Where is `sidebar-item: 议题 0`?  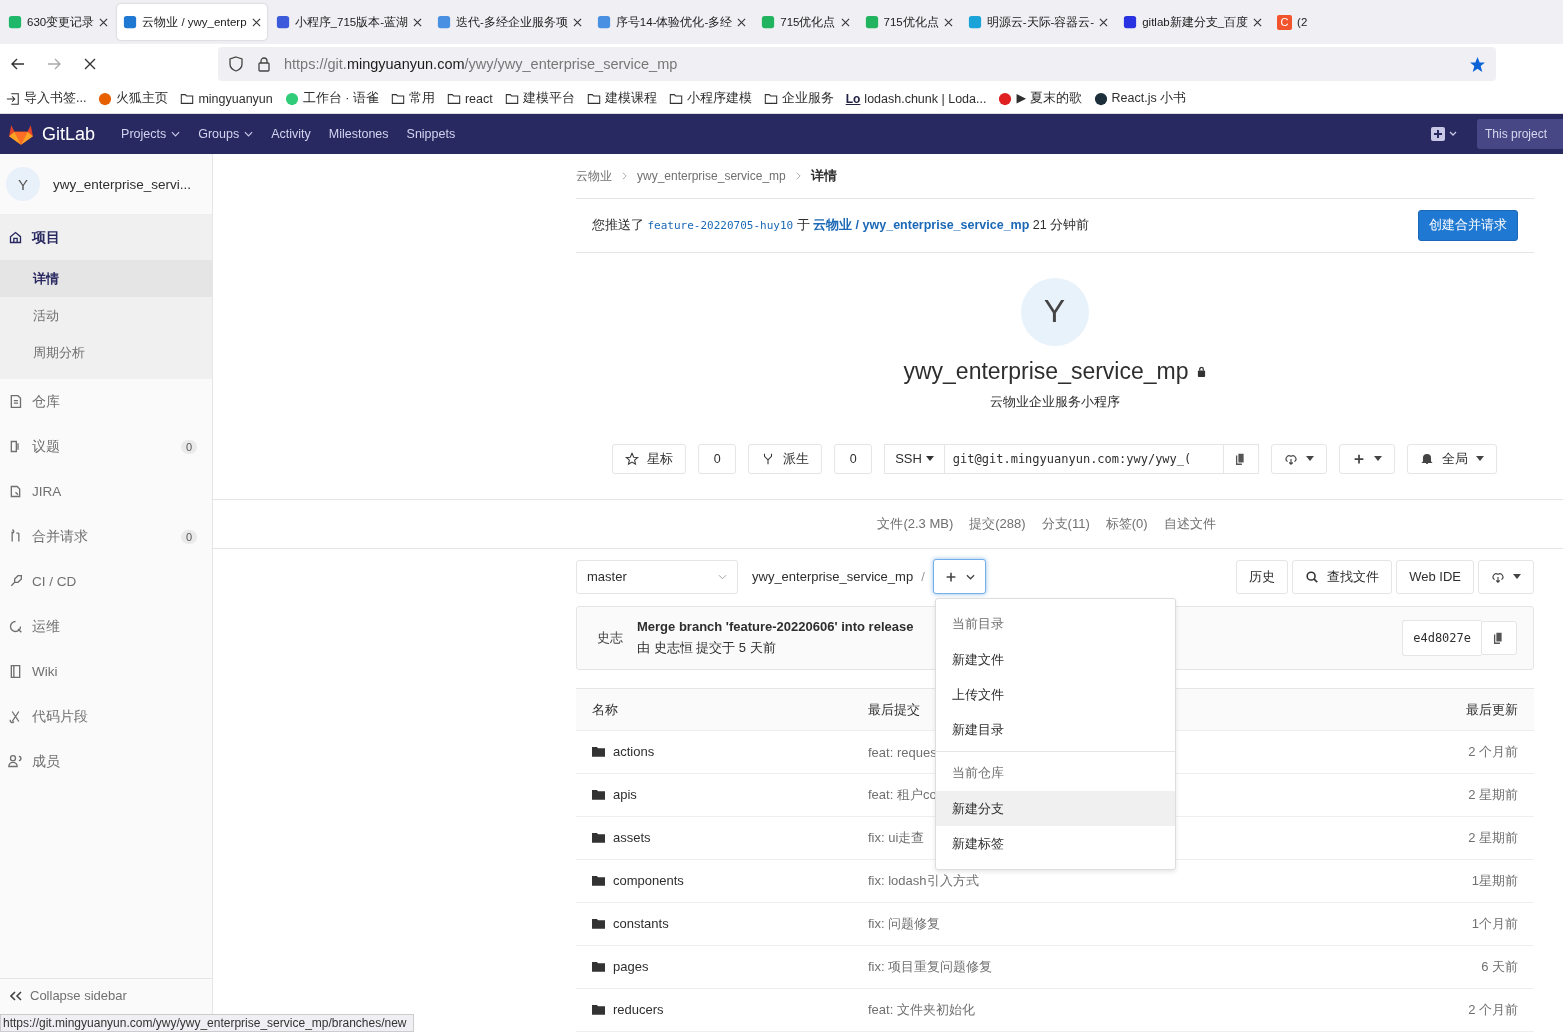
sidebar-item: 议题 0 is located at coordinates (106, 446).